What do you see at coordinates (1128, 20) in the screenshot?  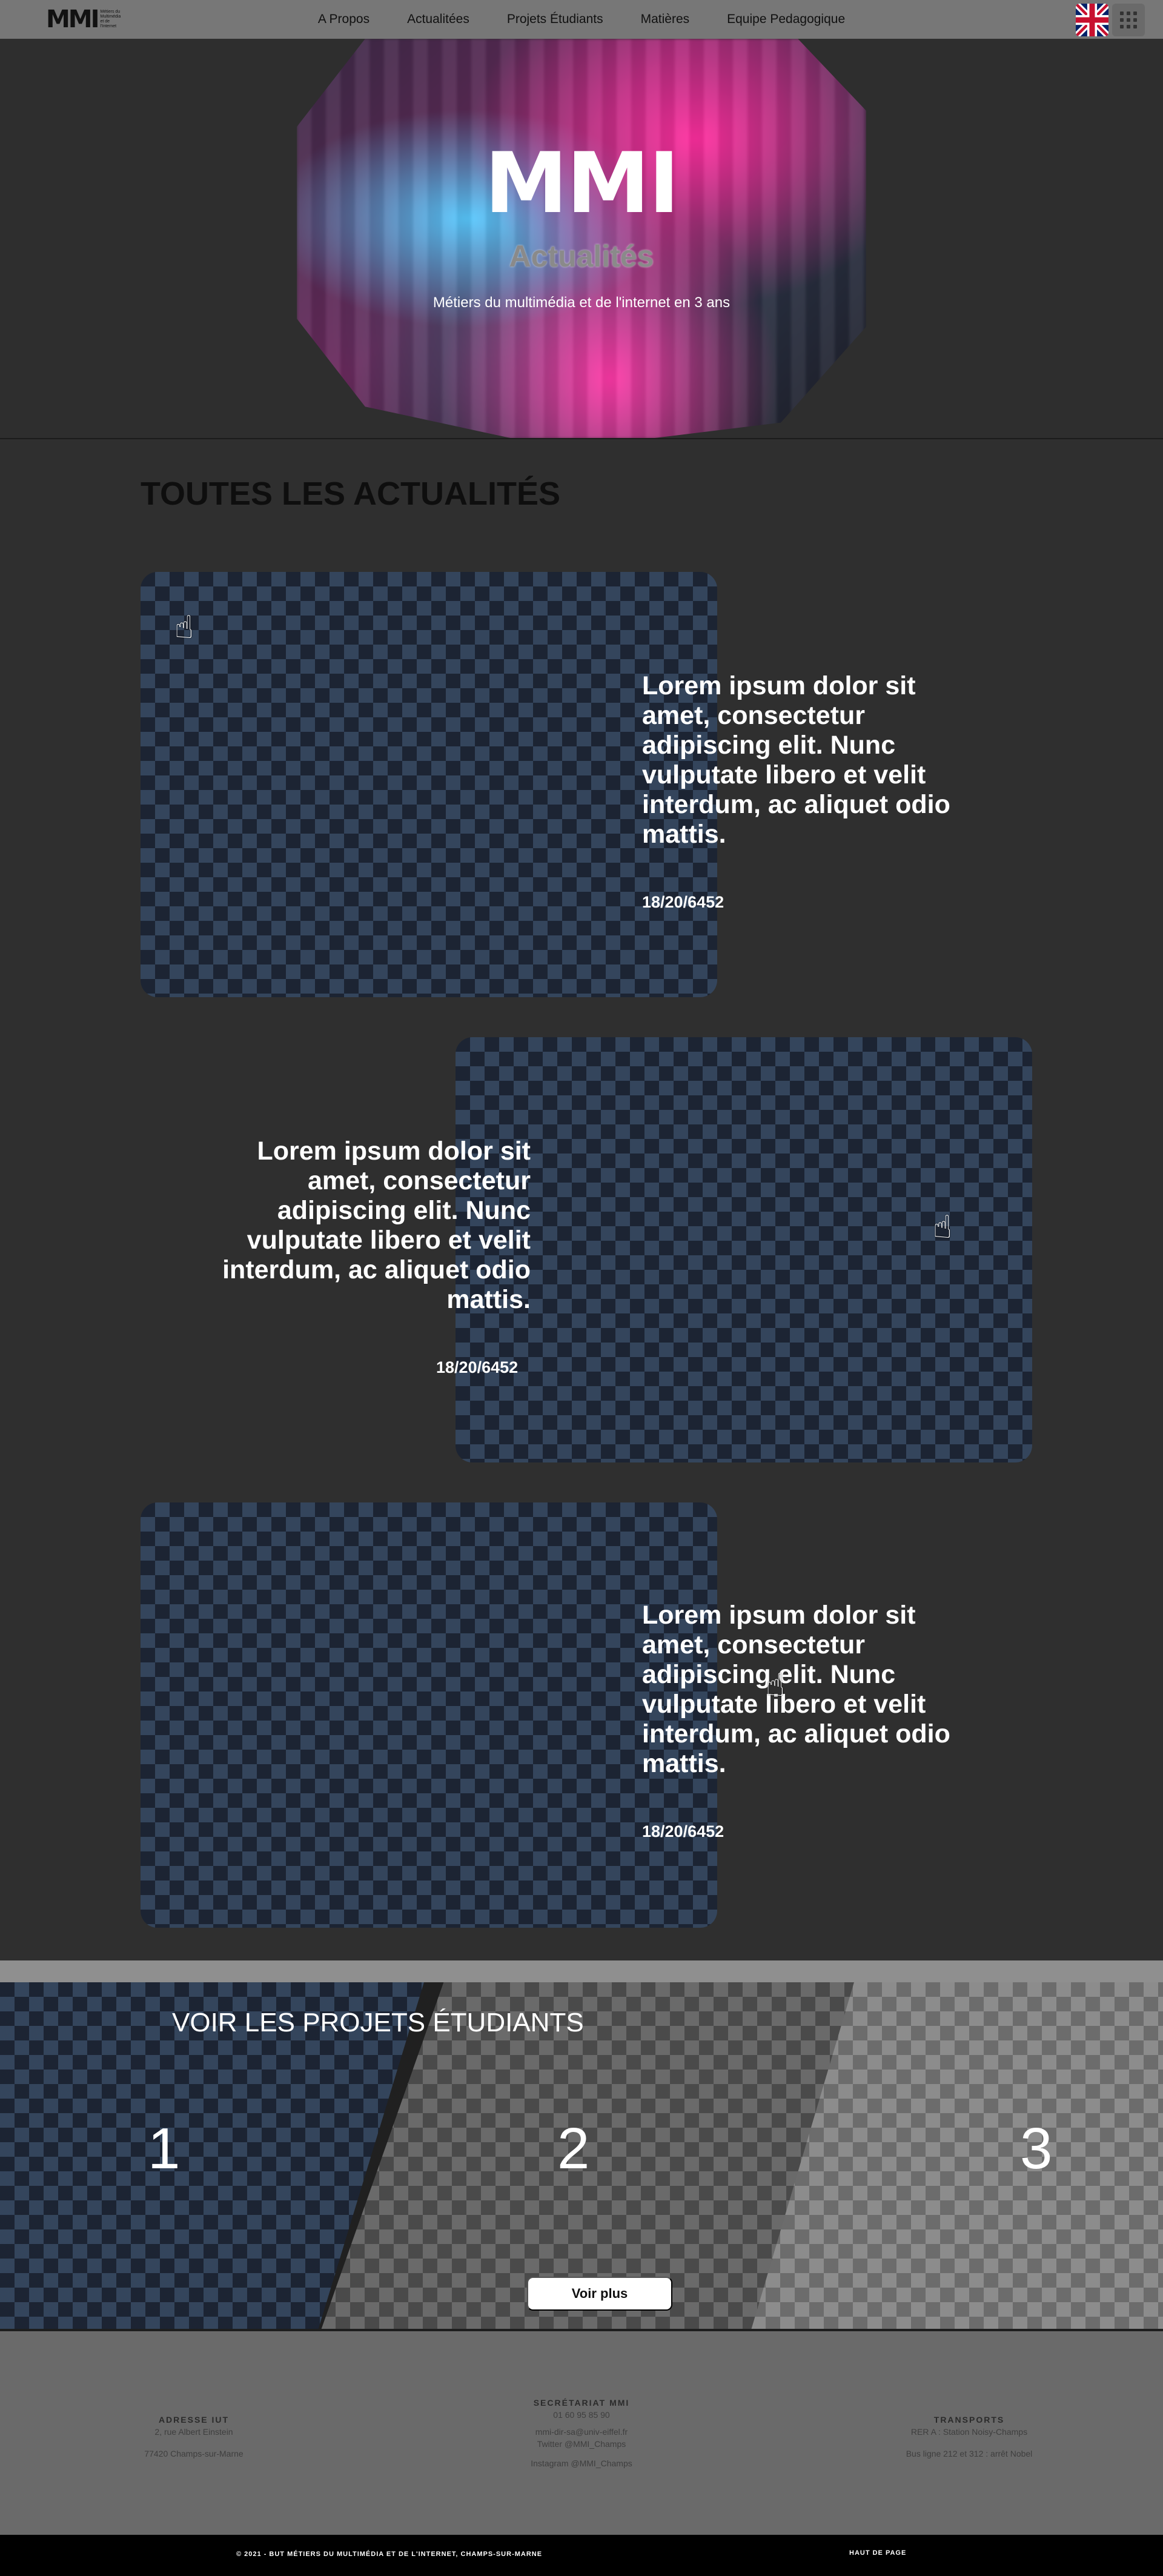 I see `grid-menu-icon` at bounding box center [1128, 20].